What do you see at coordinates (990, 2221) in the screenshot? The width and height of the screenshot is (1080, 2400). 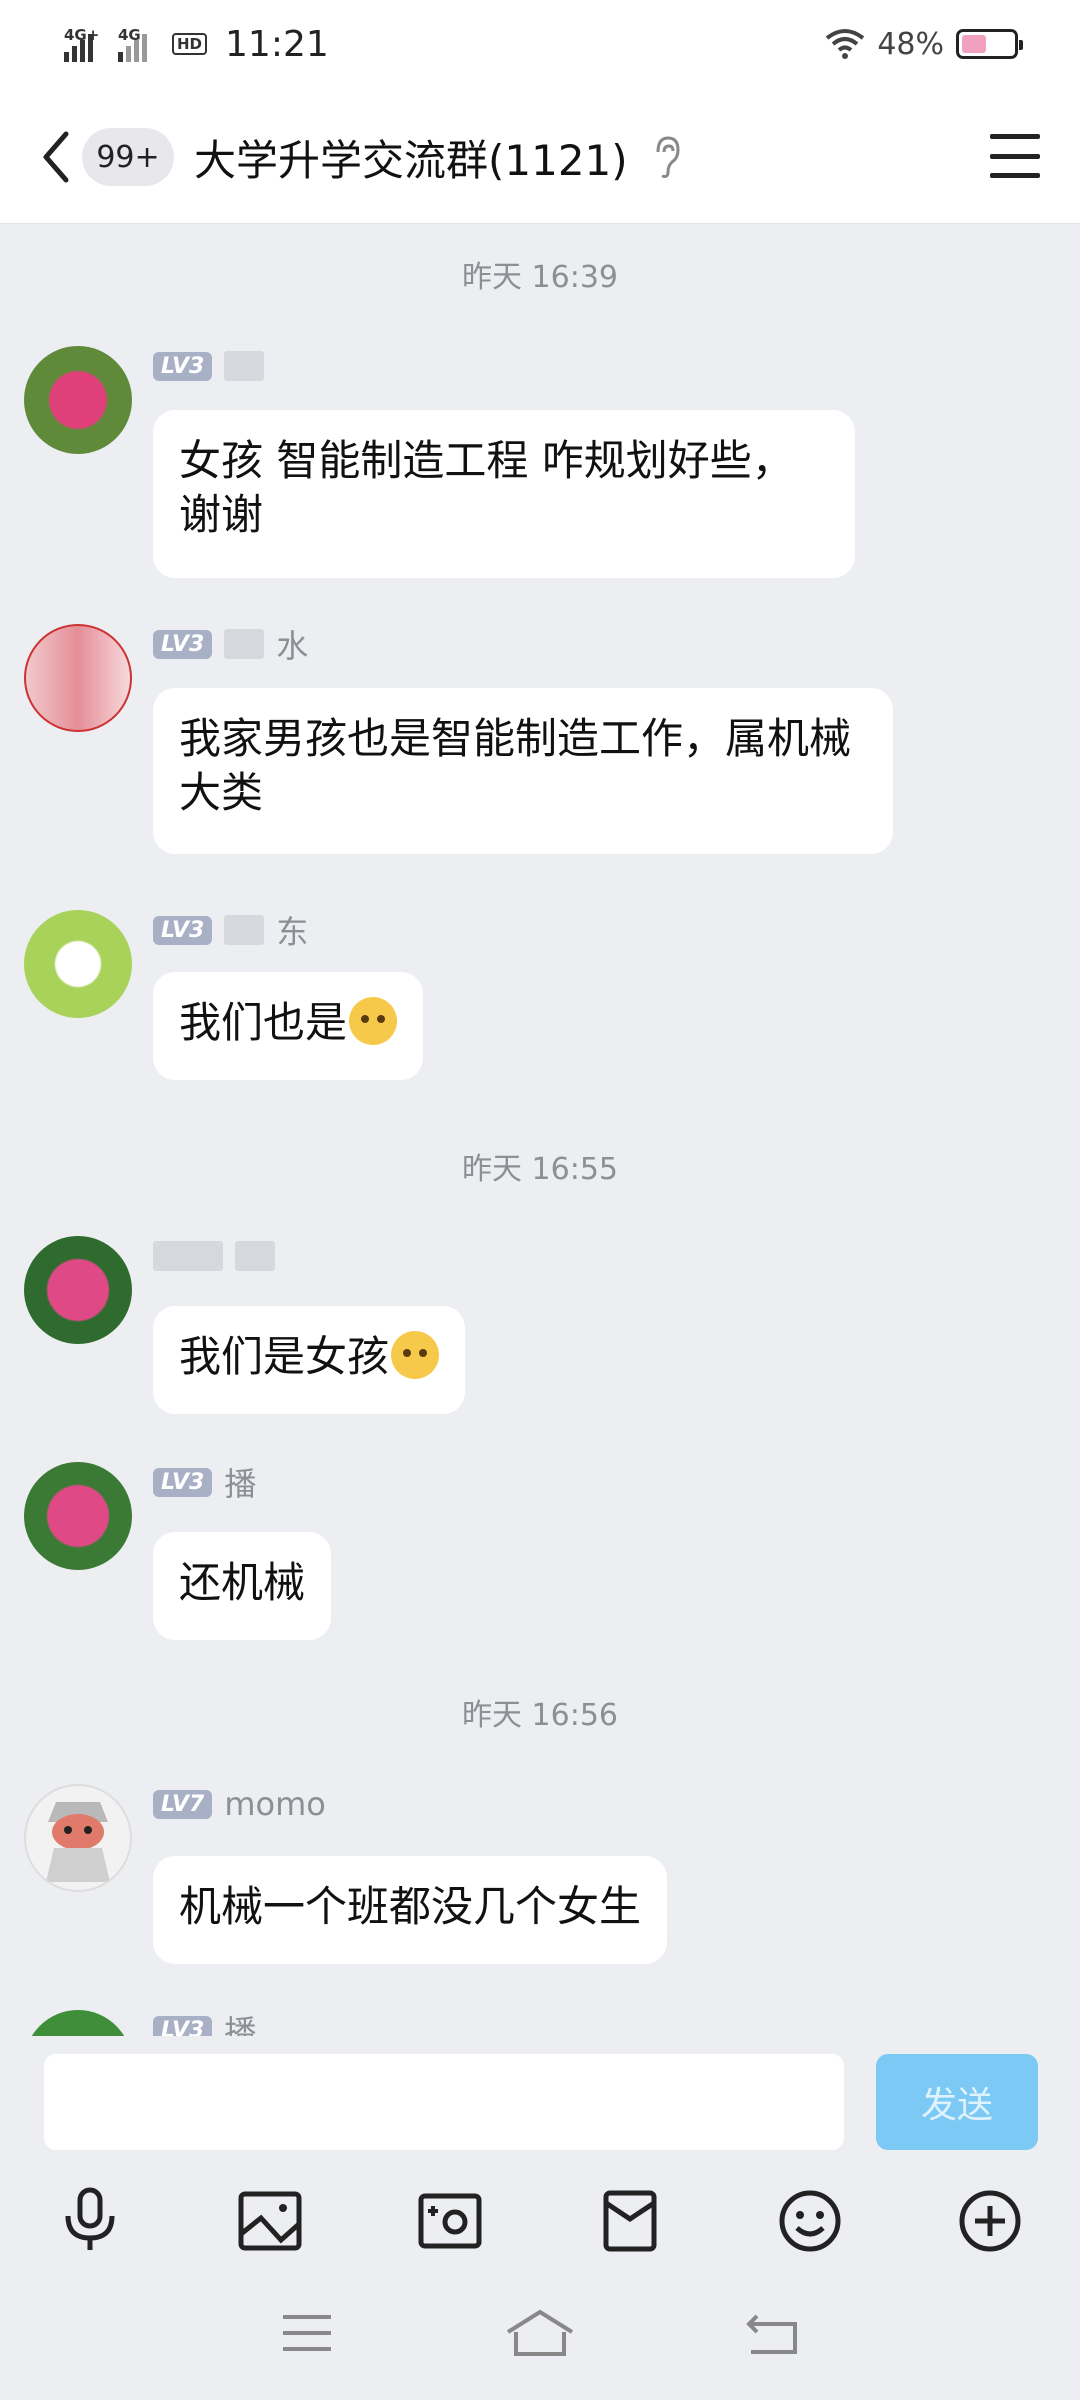 I see `plus-icon` at bounding box center [990, 2221].